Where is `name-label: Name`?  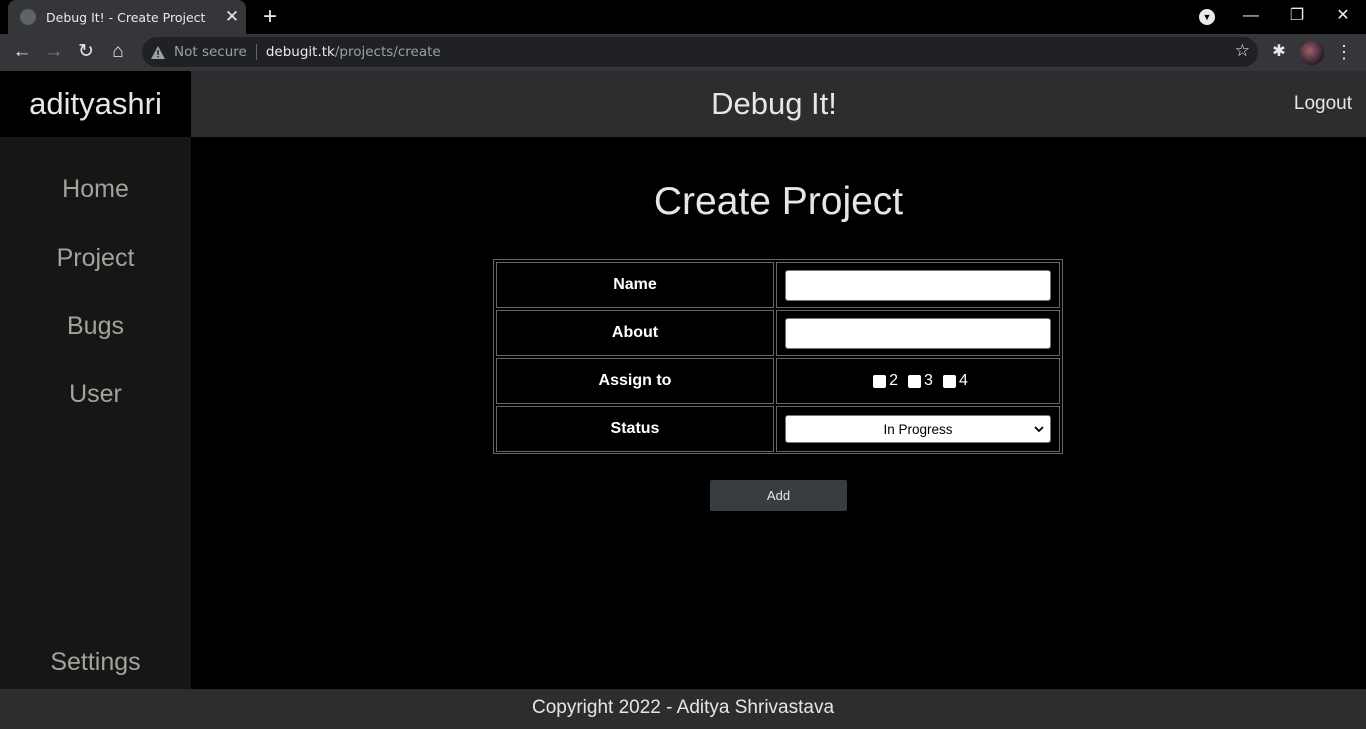
name-label: Name is located at coordinates (635, 285).